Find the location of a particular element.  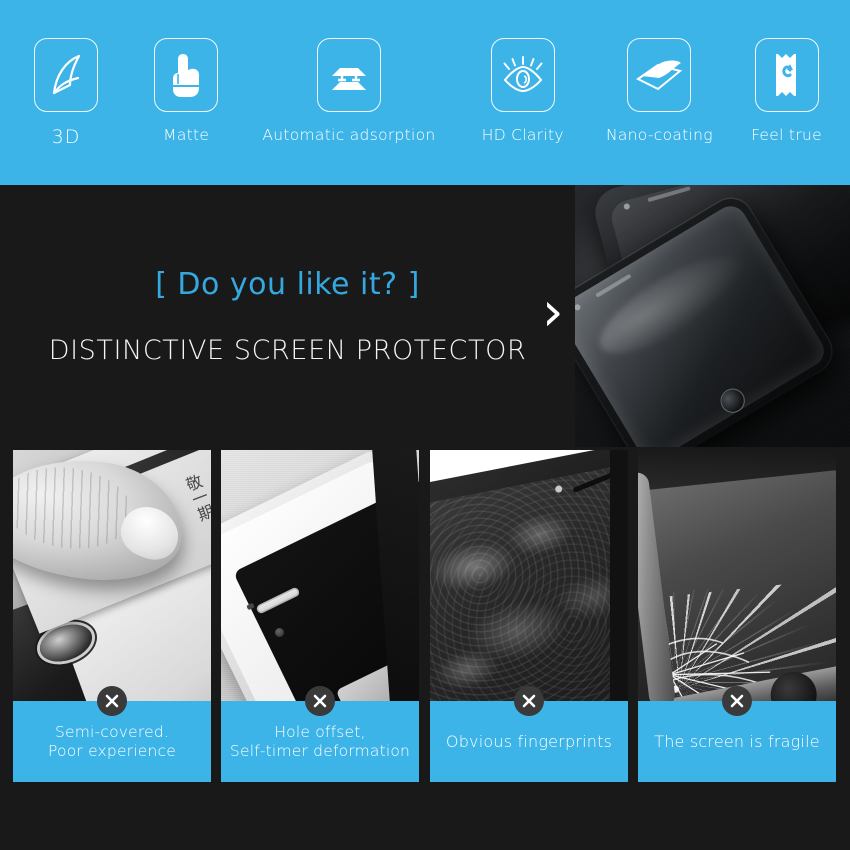

problem-panel: The screen is fragile is located at coordinates (737, 616).